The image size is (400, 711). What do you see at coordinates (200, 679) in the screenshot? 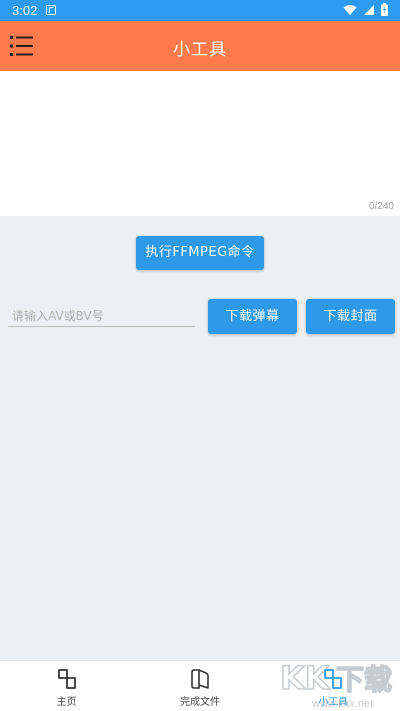
I see `book-icon` at bounding box center [200, 679].